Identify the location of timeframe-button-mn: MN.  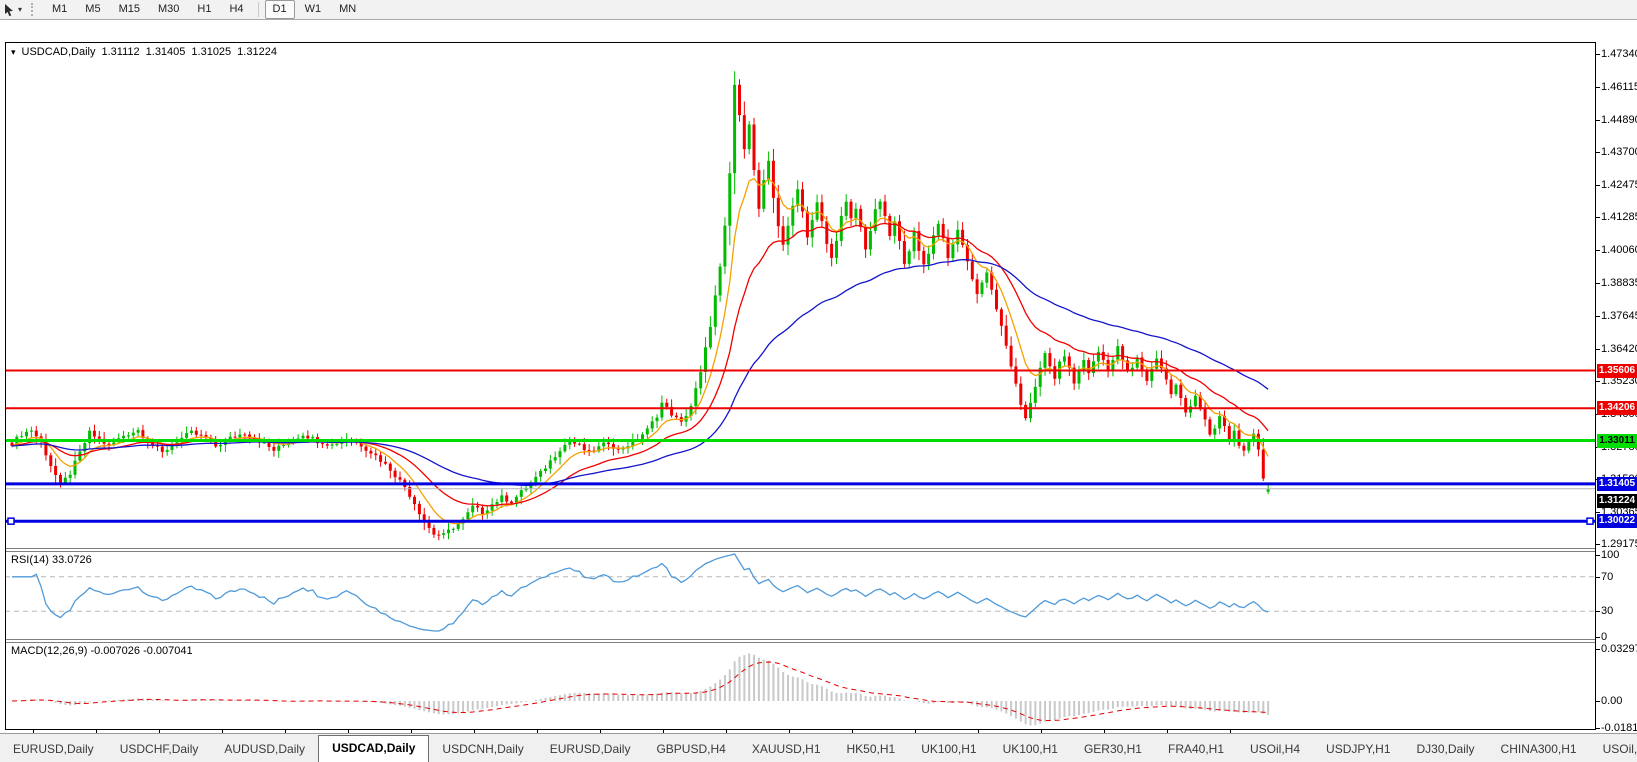
(347, 9).